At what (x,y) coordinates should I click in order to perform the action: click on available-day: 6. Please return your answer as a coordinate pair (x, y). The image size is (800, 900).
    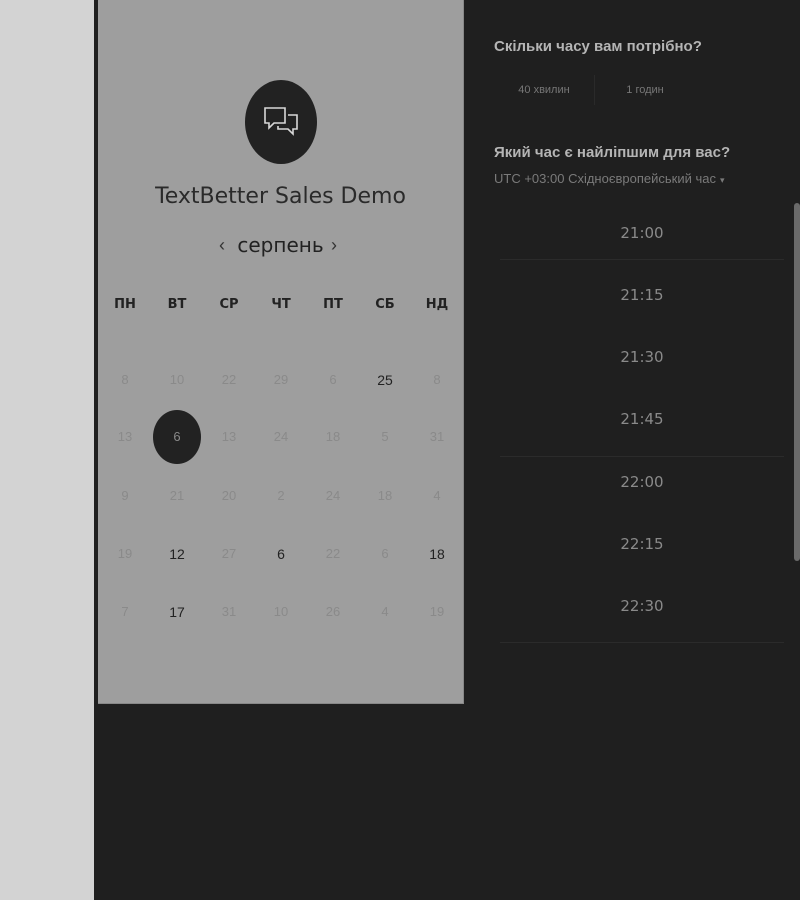
    Looking at the image, I should click on (281, 554).